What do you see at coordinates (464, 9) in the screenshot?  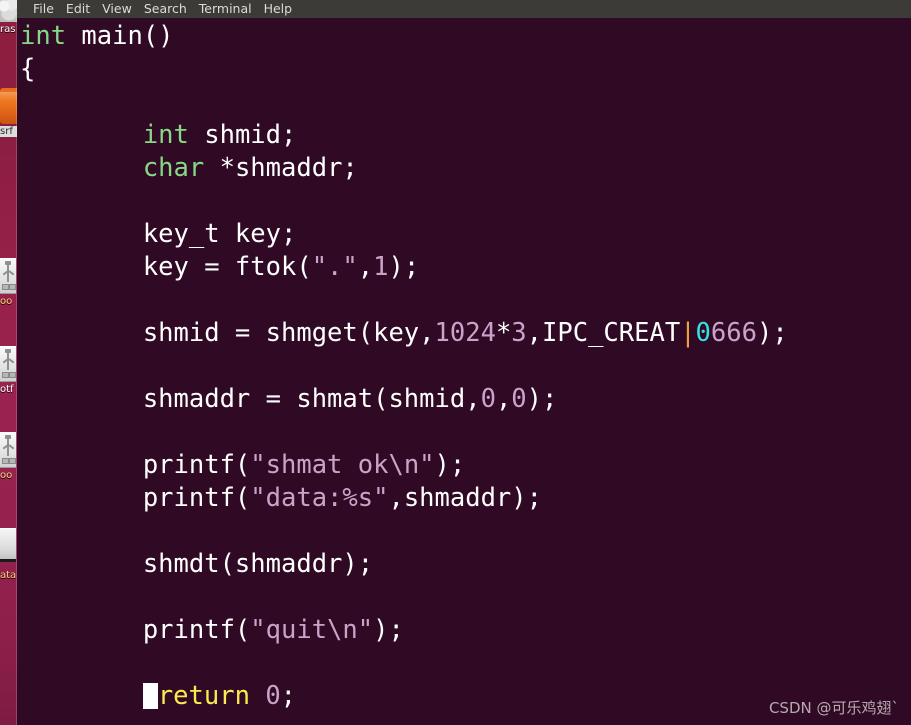 I see `menu-bar: File Edit View Search Terminal Help` at bounding box center [464, 9].